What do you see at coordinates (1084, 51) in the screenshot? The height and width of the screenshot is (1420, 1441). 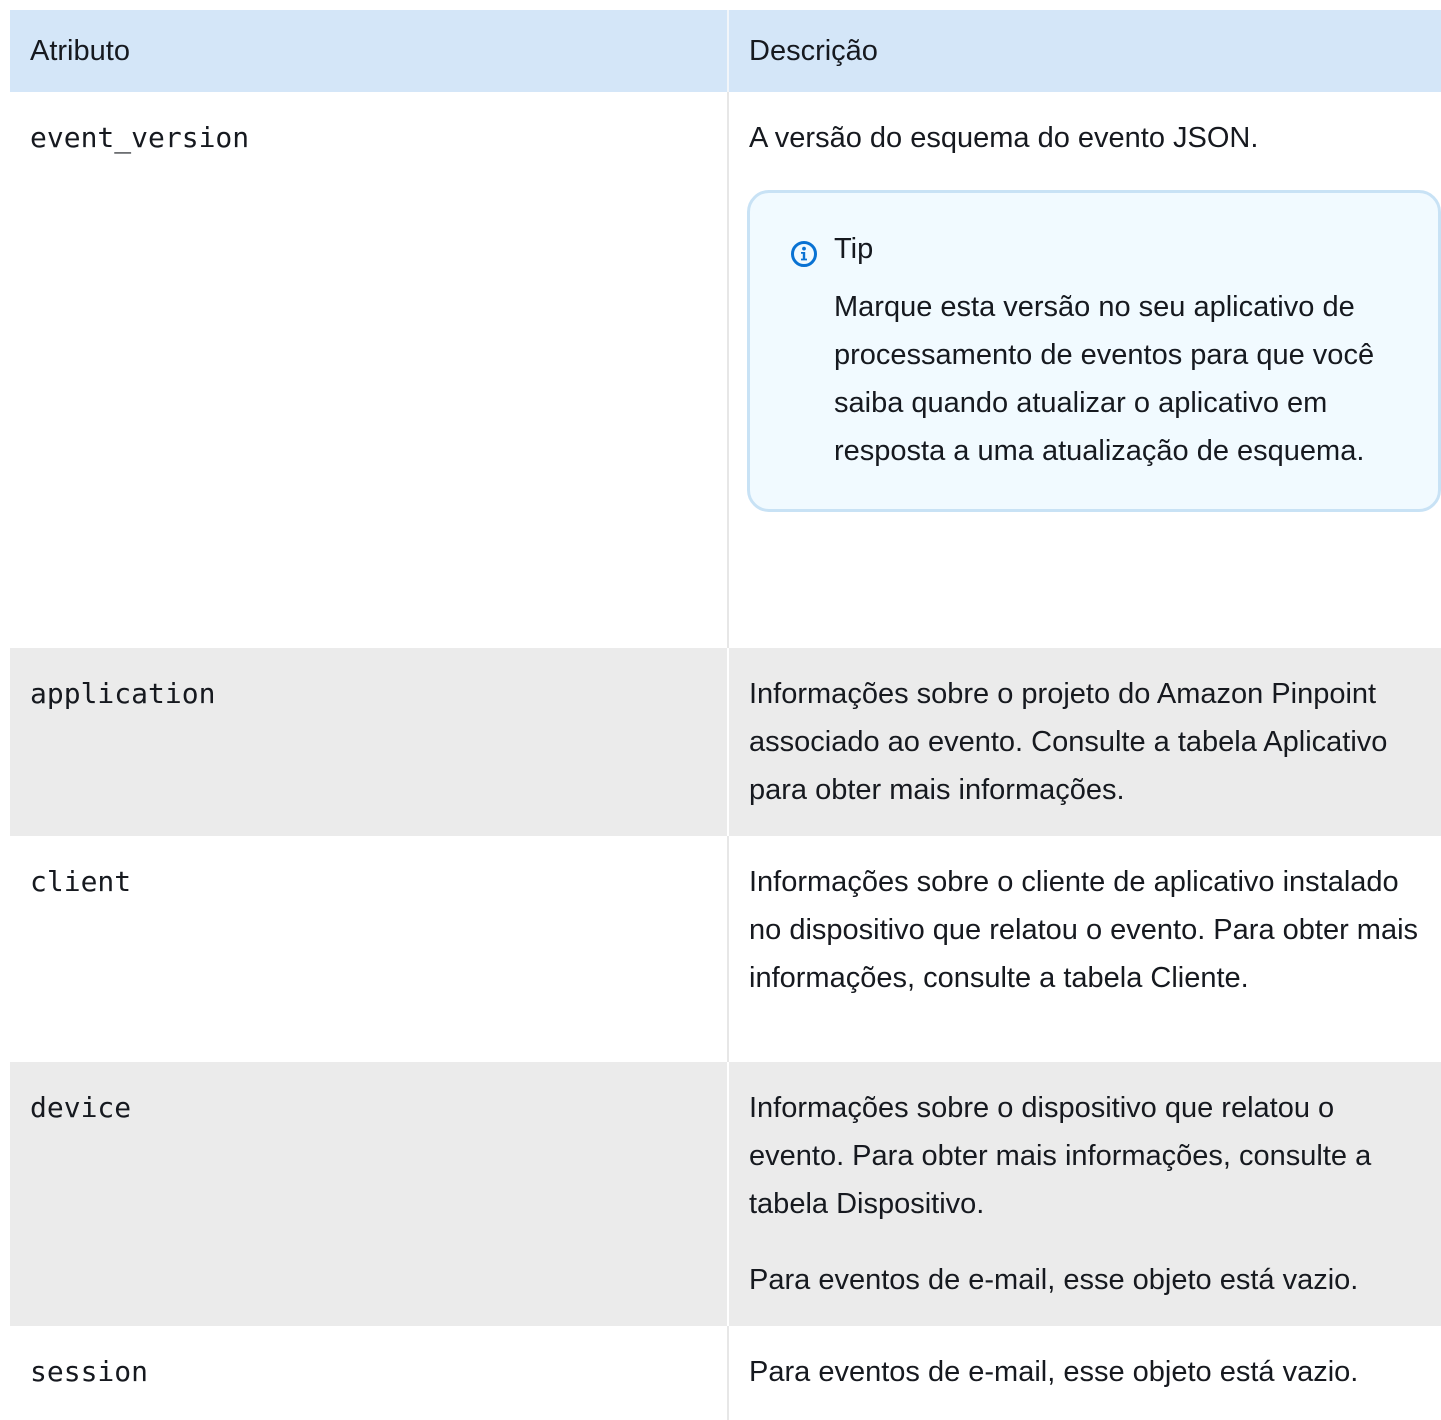 I see `column-header-description: Descrição` at bounding box center [1084, 51].